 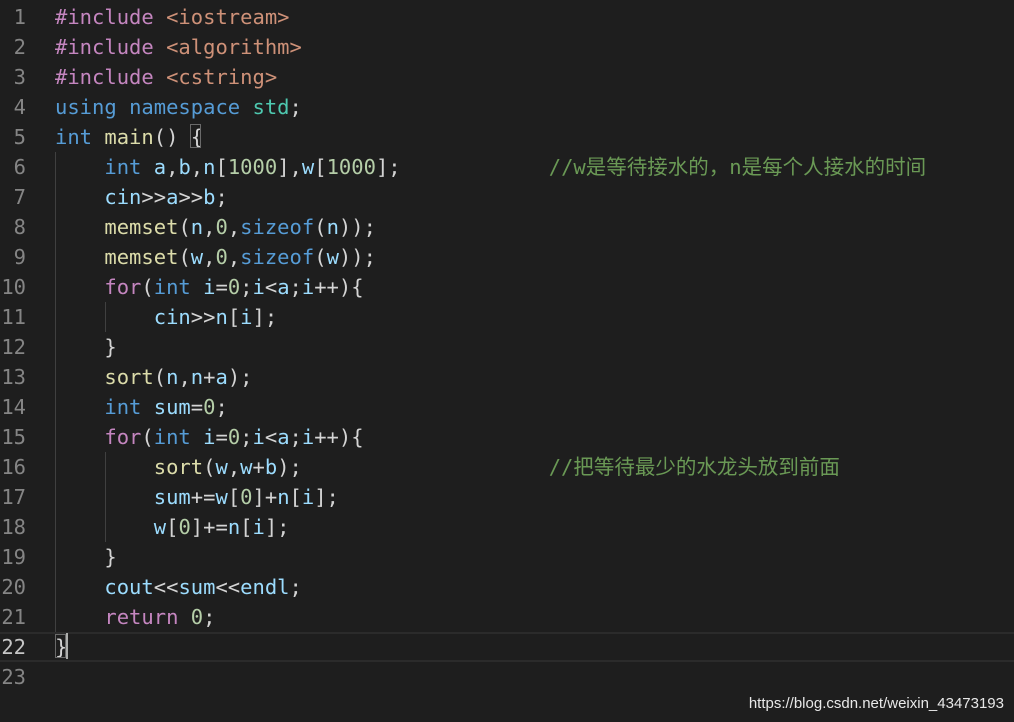 What do you see at coordinates (60, 646) in the screenshot?
I see `bracket-match-close` at bounding box center [60, 646].